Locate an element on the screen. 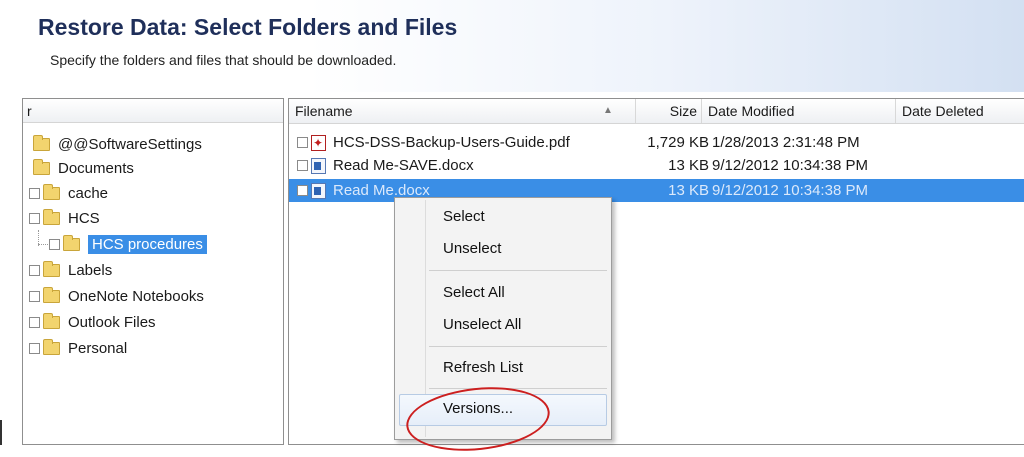 Image resolution: width=1024 pixels, height=457 pixels. menu-item-select: Select is located at coordinates (464, 216).